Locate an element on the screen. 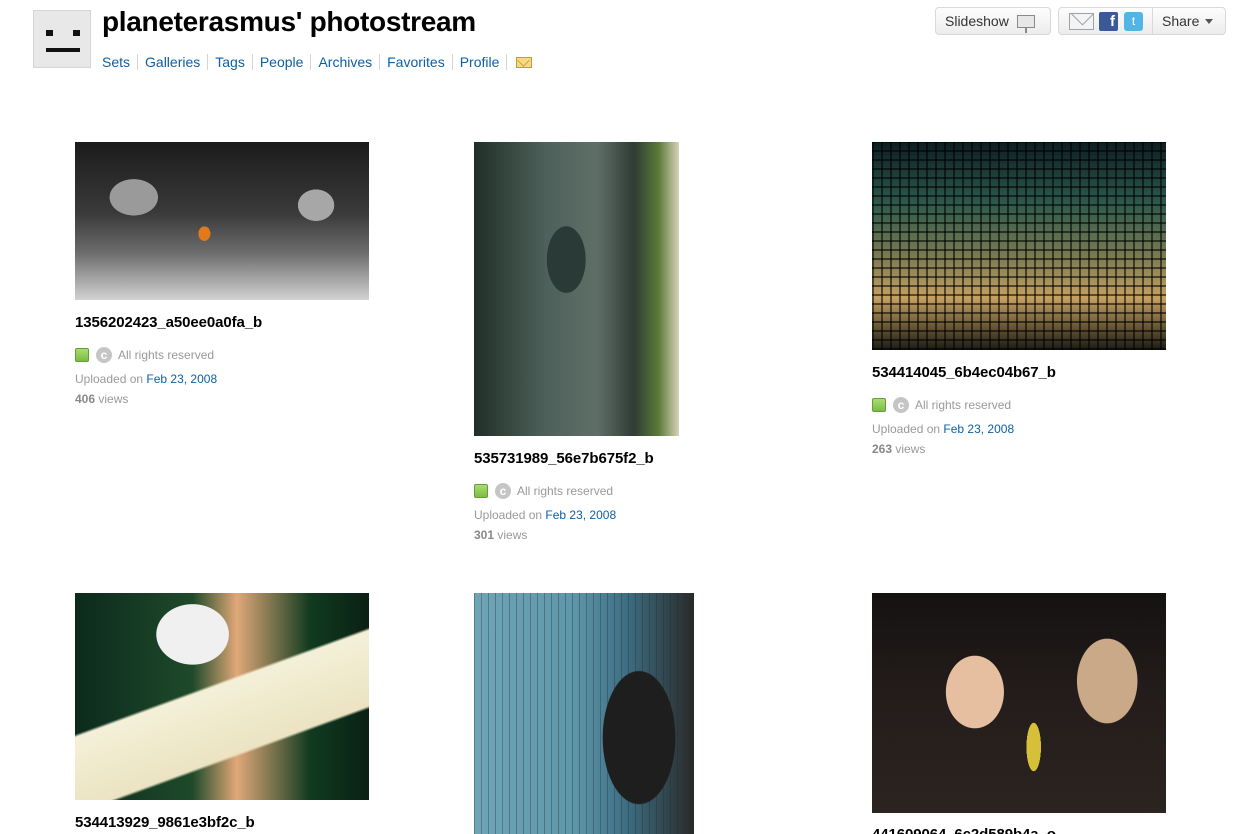 This screenshot has width=1255, height=834. nav-archives: Archives is located at coordinates (346, 62).